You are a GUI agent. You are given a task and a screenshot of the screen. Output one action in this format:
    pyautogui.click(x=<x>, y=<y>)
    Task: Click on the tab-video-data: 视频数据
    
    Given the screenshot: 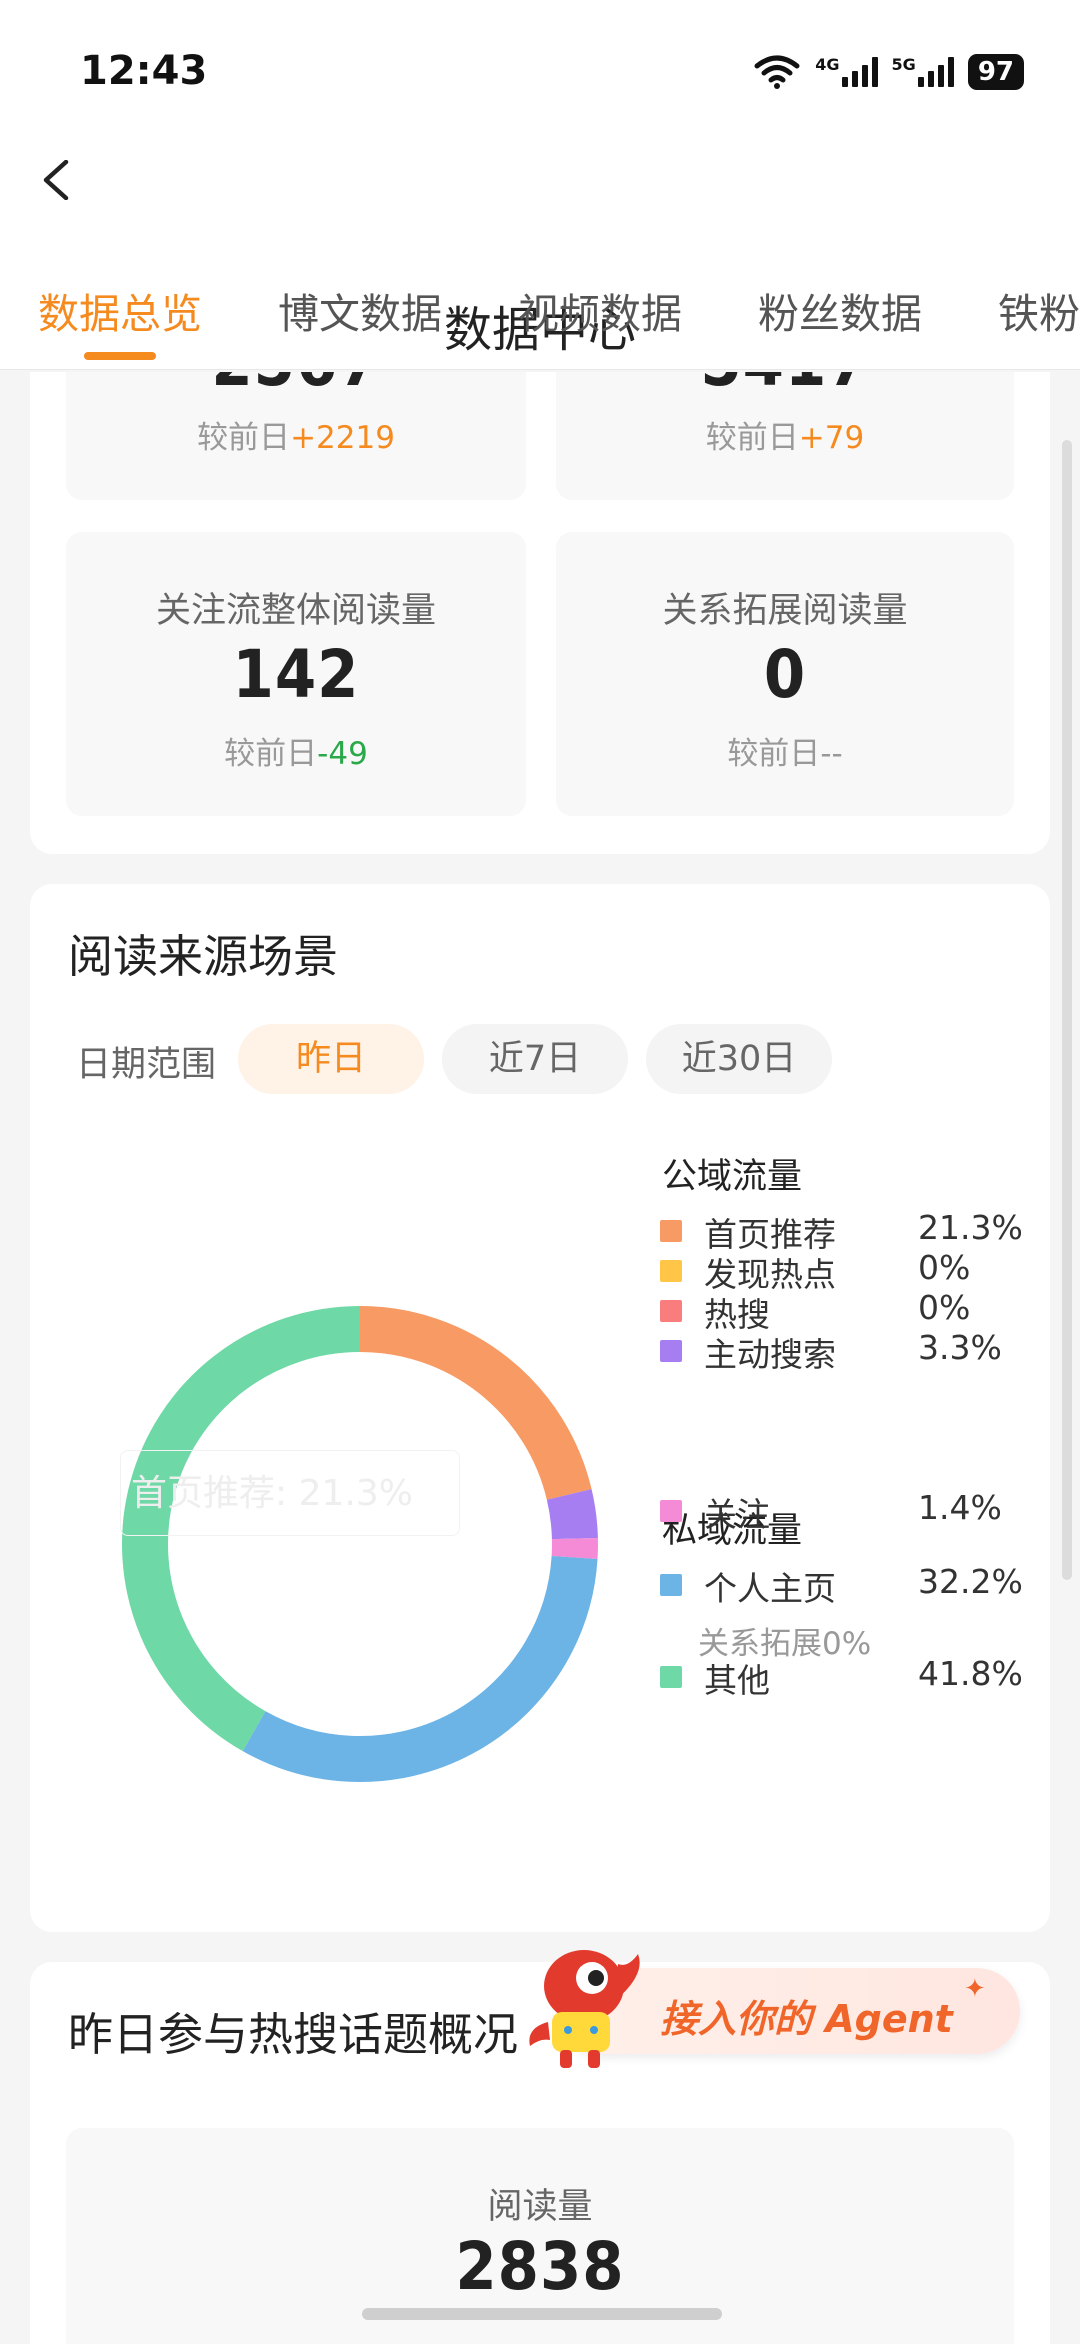 What is the action you would take?
    pyautogui.click(x=600, y=310)
    